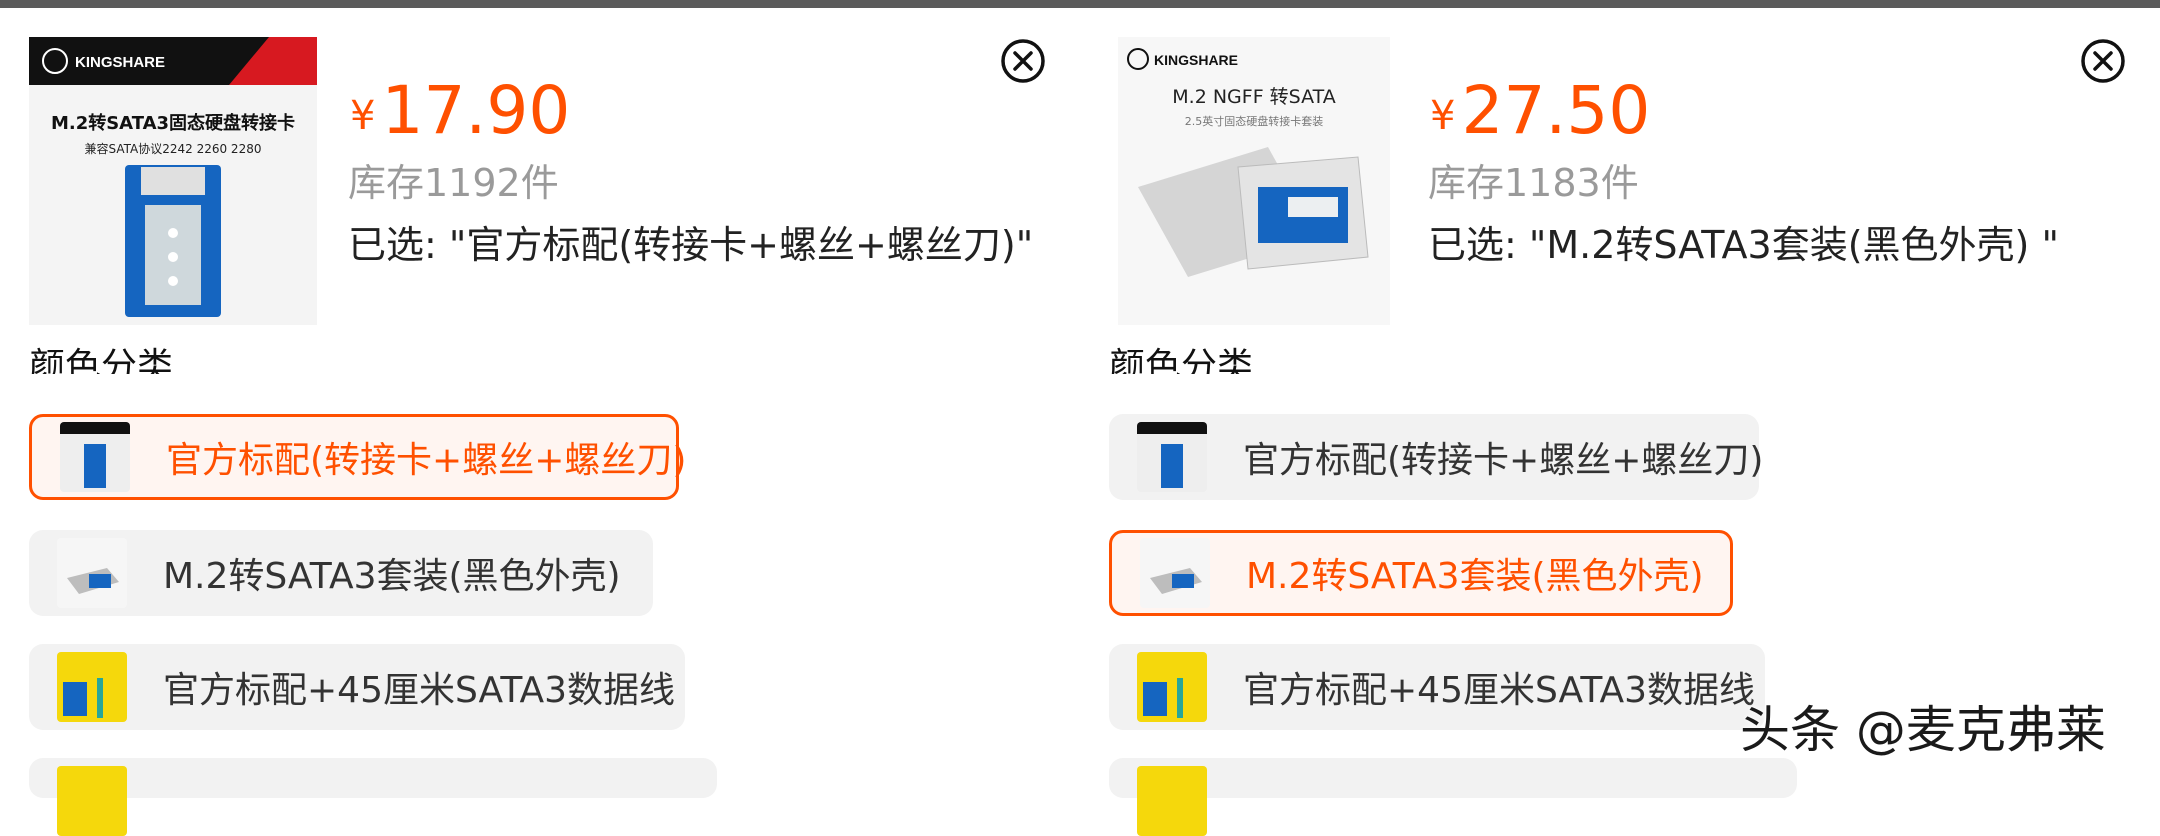 The height and width of the screenshot is (836, 2160). I want to click on product-image: KINGSHARE M.2 NGFF 转SATA 2.5英寸固态硬盘转接卡套装, so click(1254, 181).